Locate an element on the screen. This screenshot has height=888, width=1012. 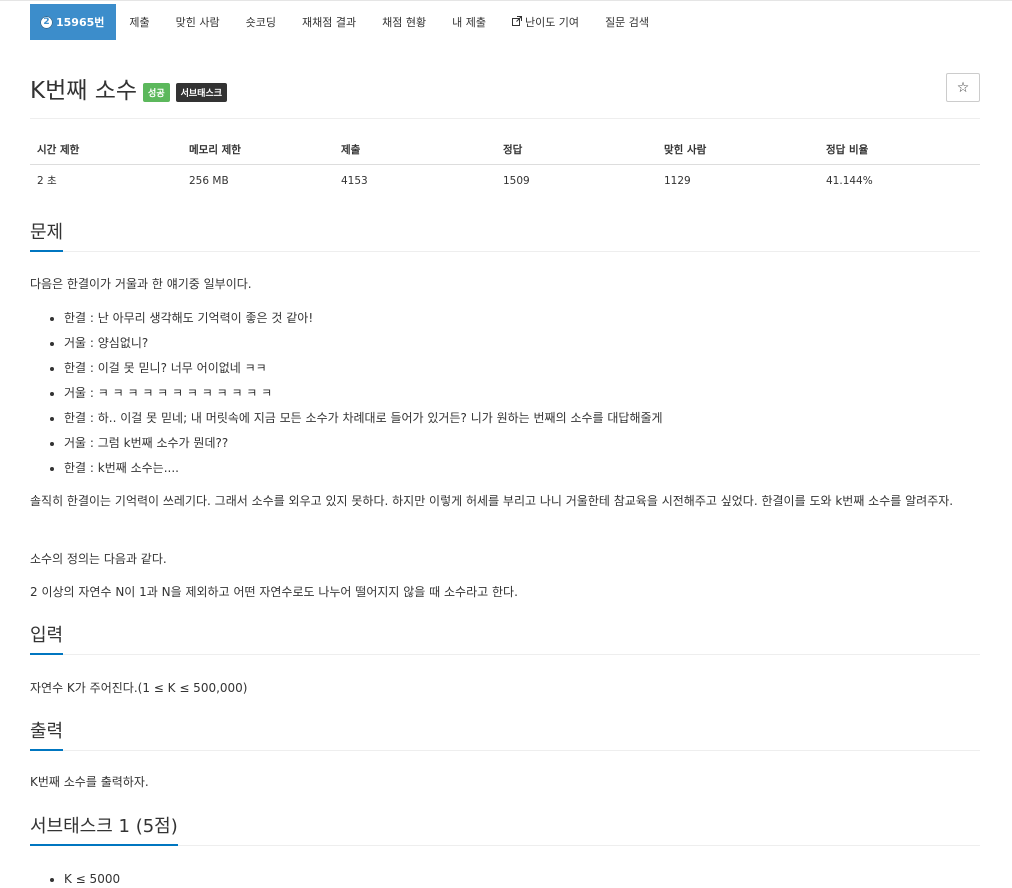
header-solved-users: 맞힌 사람 is located at coordinates (738, 150).